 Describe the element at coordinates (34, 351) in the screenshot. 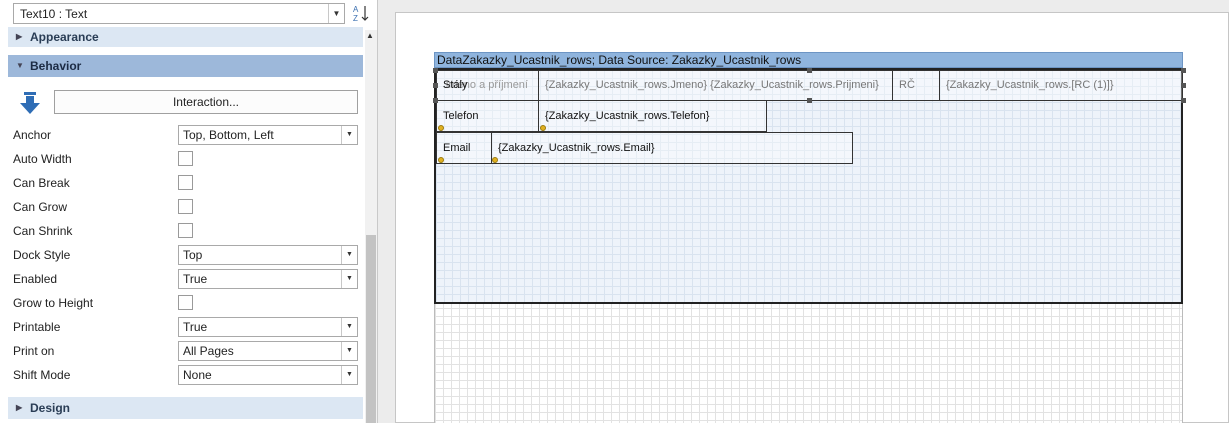

I see `prop-print-on-label: Print on` at that location.